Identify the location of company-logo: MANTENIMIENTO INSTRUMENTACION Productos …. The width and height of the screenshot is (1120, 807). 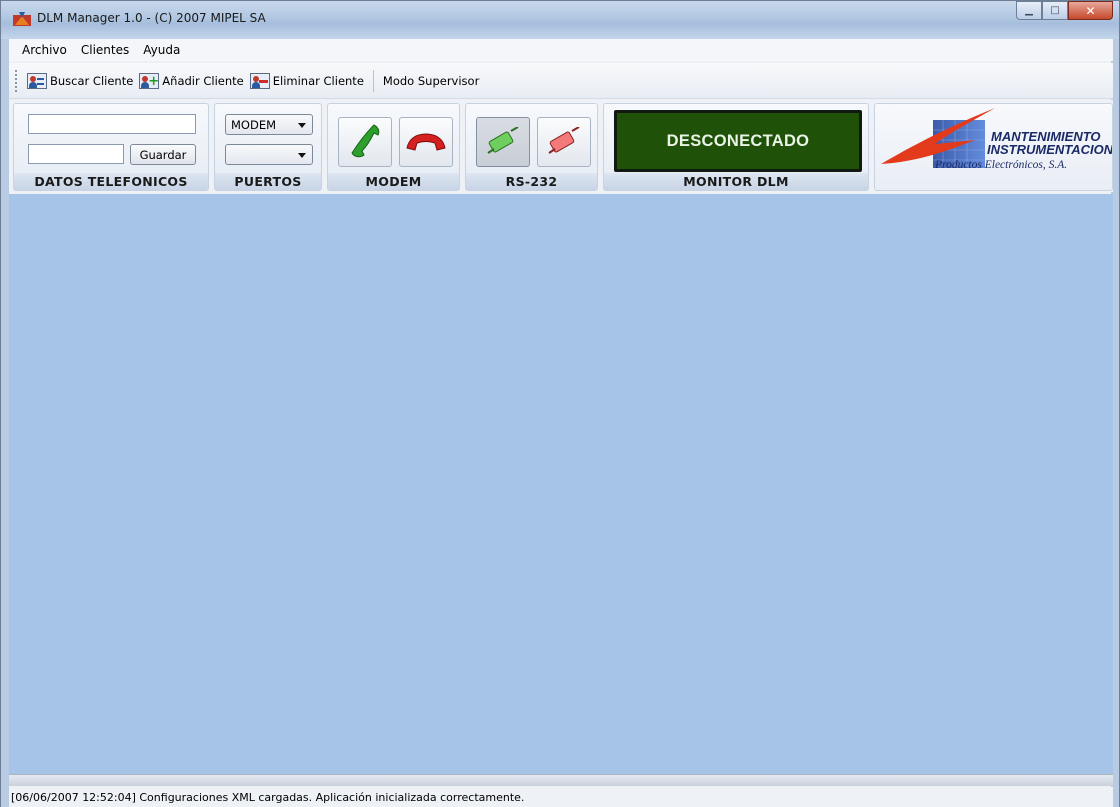
(994, 147).